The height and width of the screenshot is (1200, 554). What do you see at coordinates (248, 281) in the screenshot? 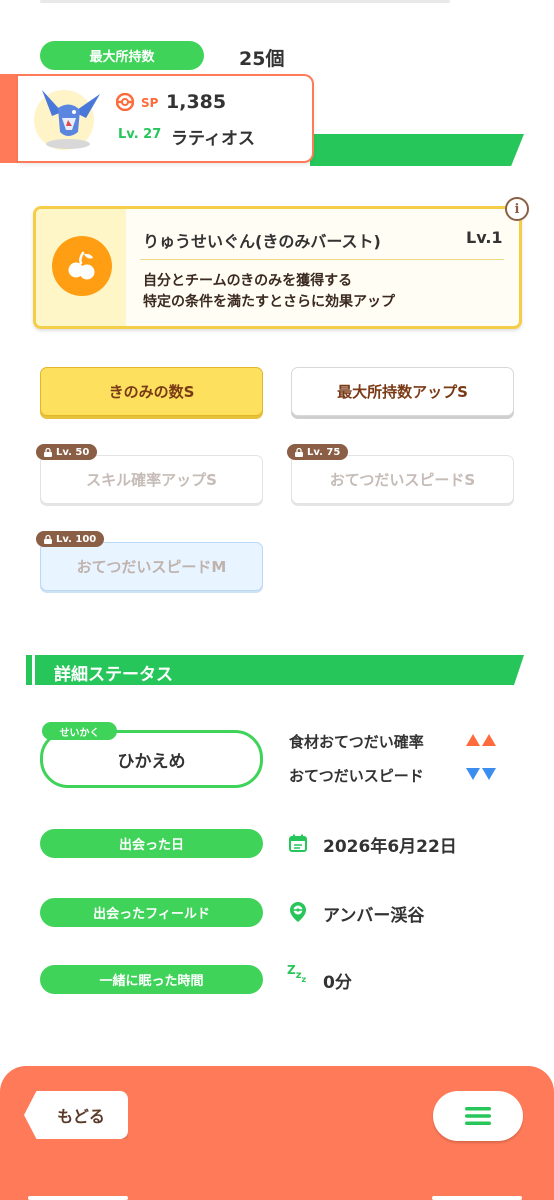
I see `skill-desc-line1: 自分とチームのきのみを獲得する` at bounding box center [248, 281].